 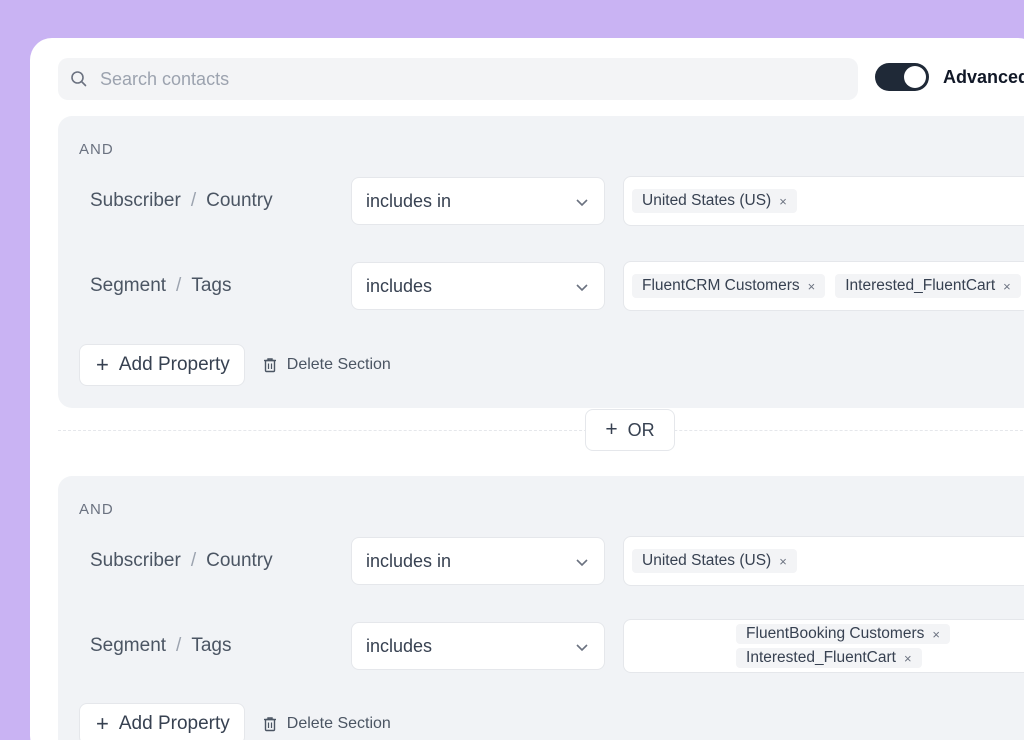 What do you see at coordinates (79, 79) in the screenshot?
I see `search-icon` at bounding box center [79, 79].